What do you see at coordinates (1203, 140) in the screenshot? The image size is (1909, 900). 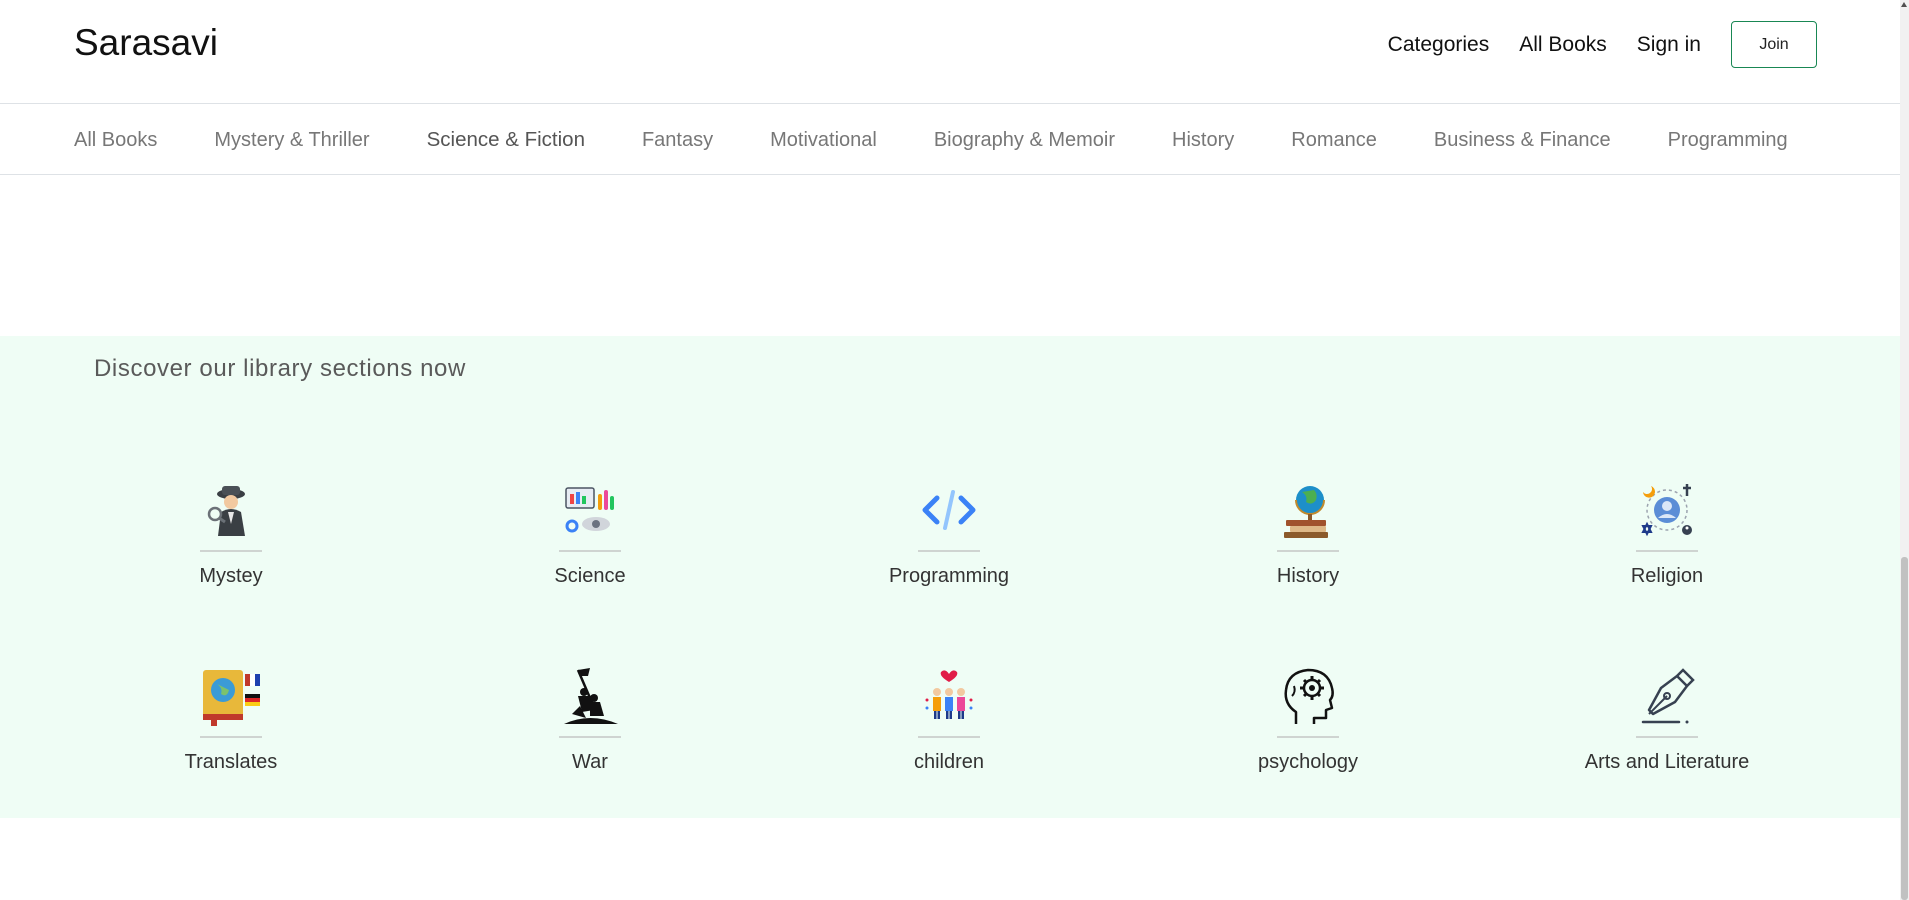 I see `category-history: History` at bounding box center [1203, 140].